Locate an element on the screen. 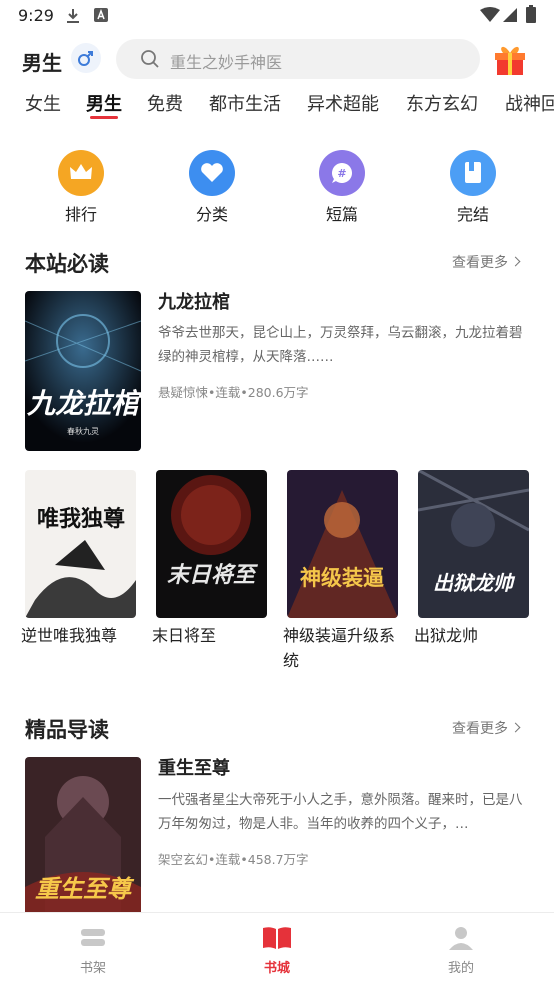 Image resolution: width=554 pixels, height=985 pixels. tab-male: 男生 is located at coordinates (104, 103).